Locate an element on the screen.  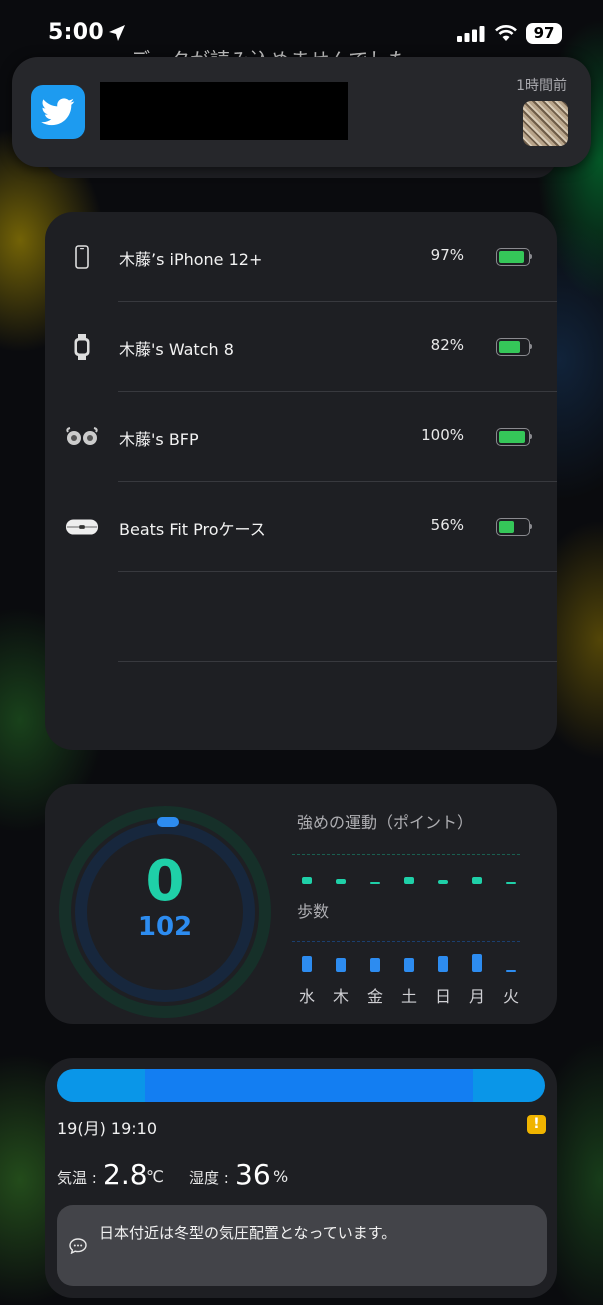
device-percent: 97% is located at coordinates (447, 255).